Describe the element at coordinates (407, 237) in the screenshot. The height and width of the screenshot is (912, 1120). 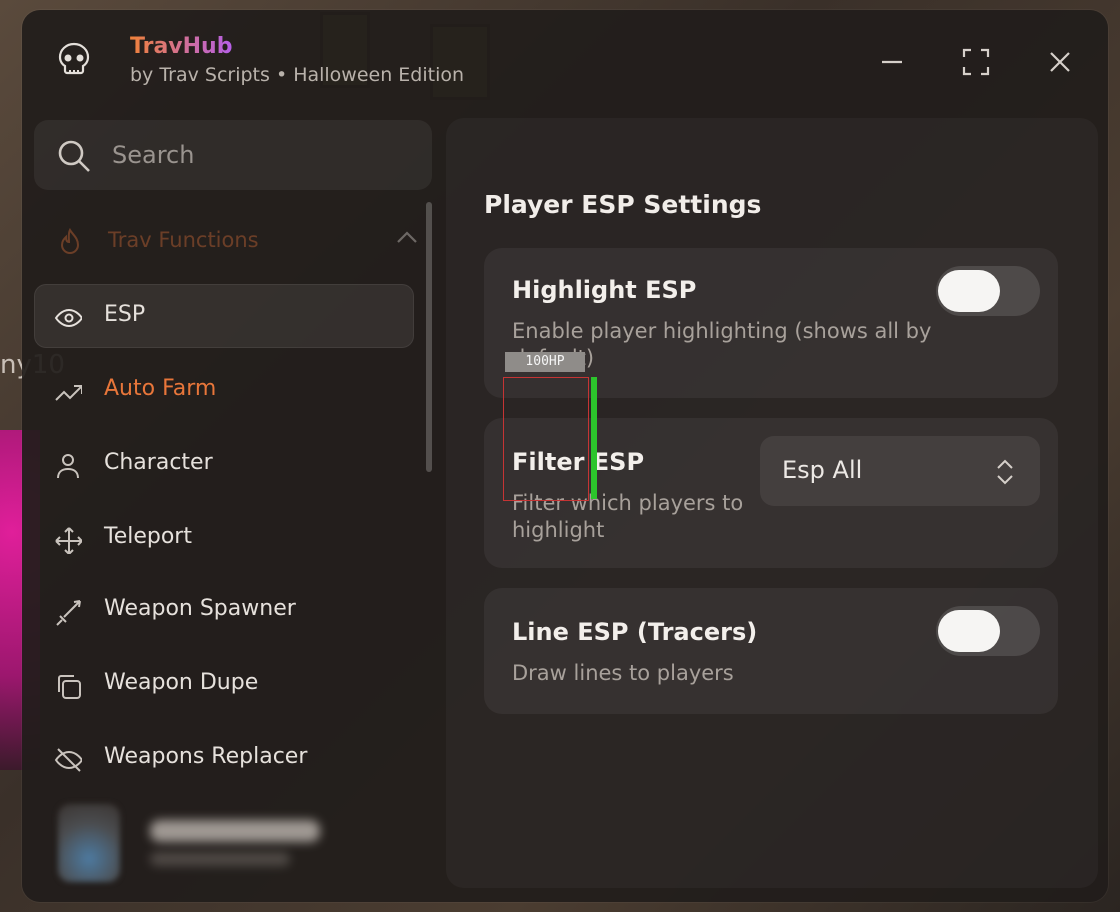
I see `chevron-up-icon` at that location.